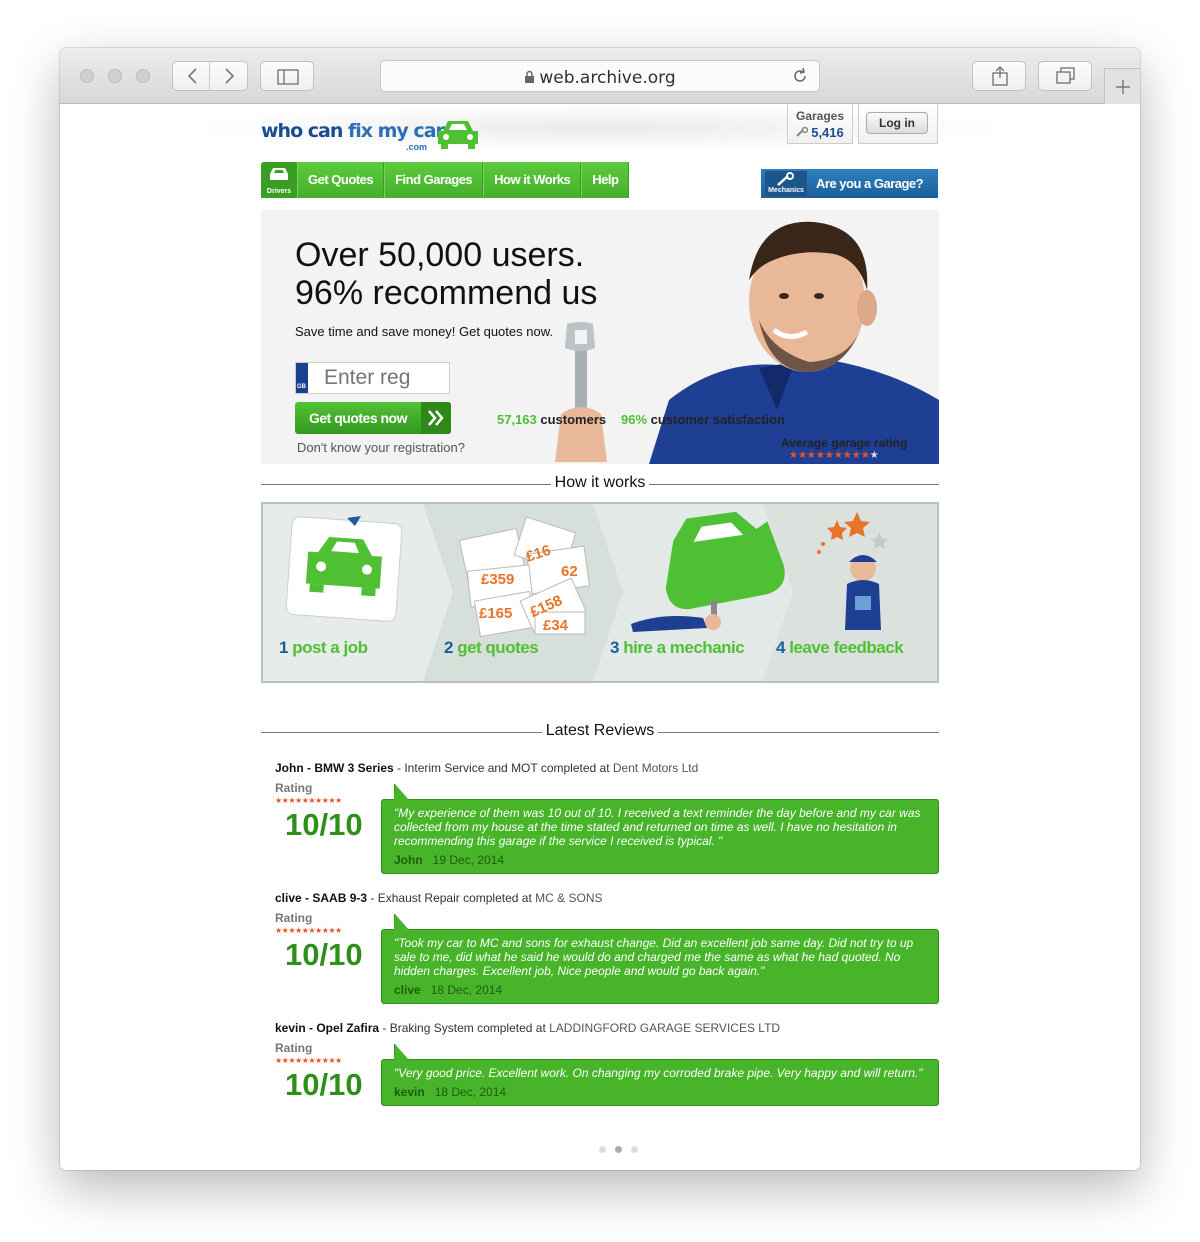  I want to click on reload-icon, so click(800, 76).